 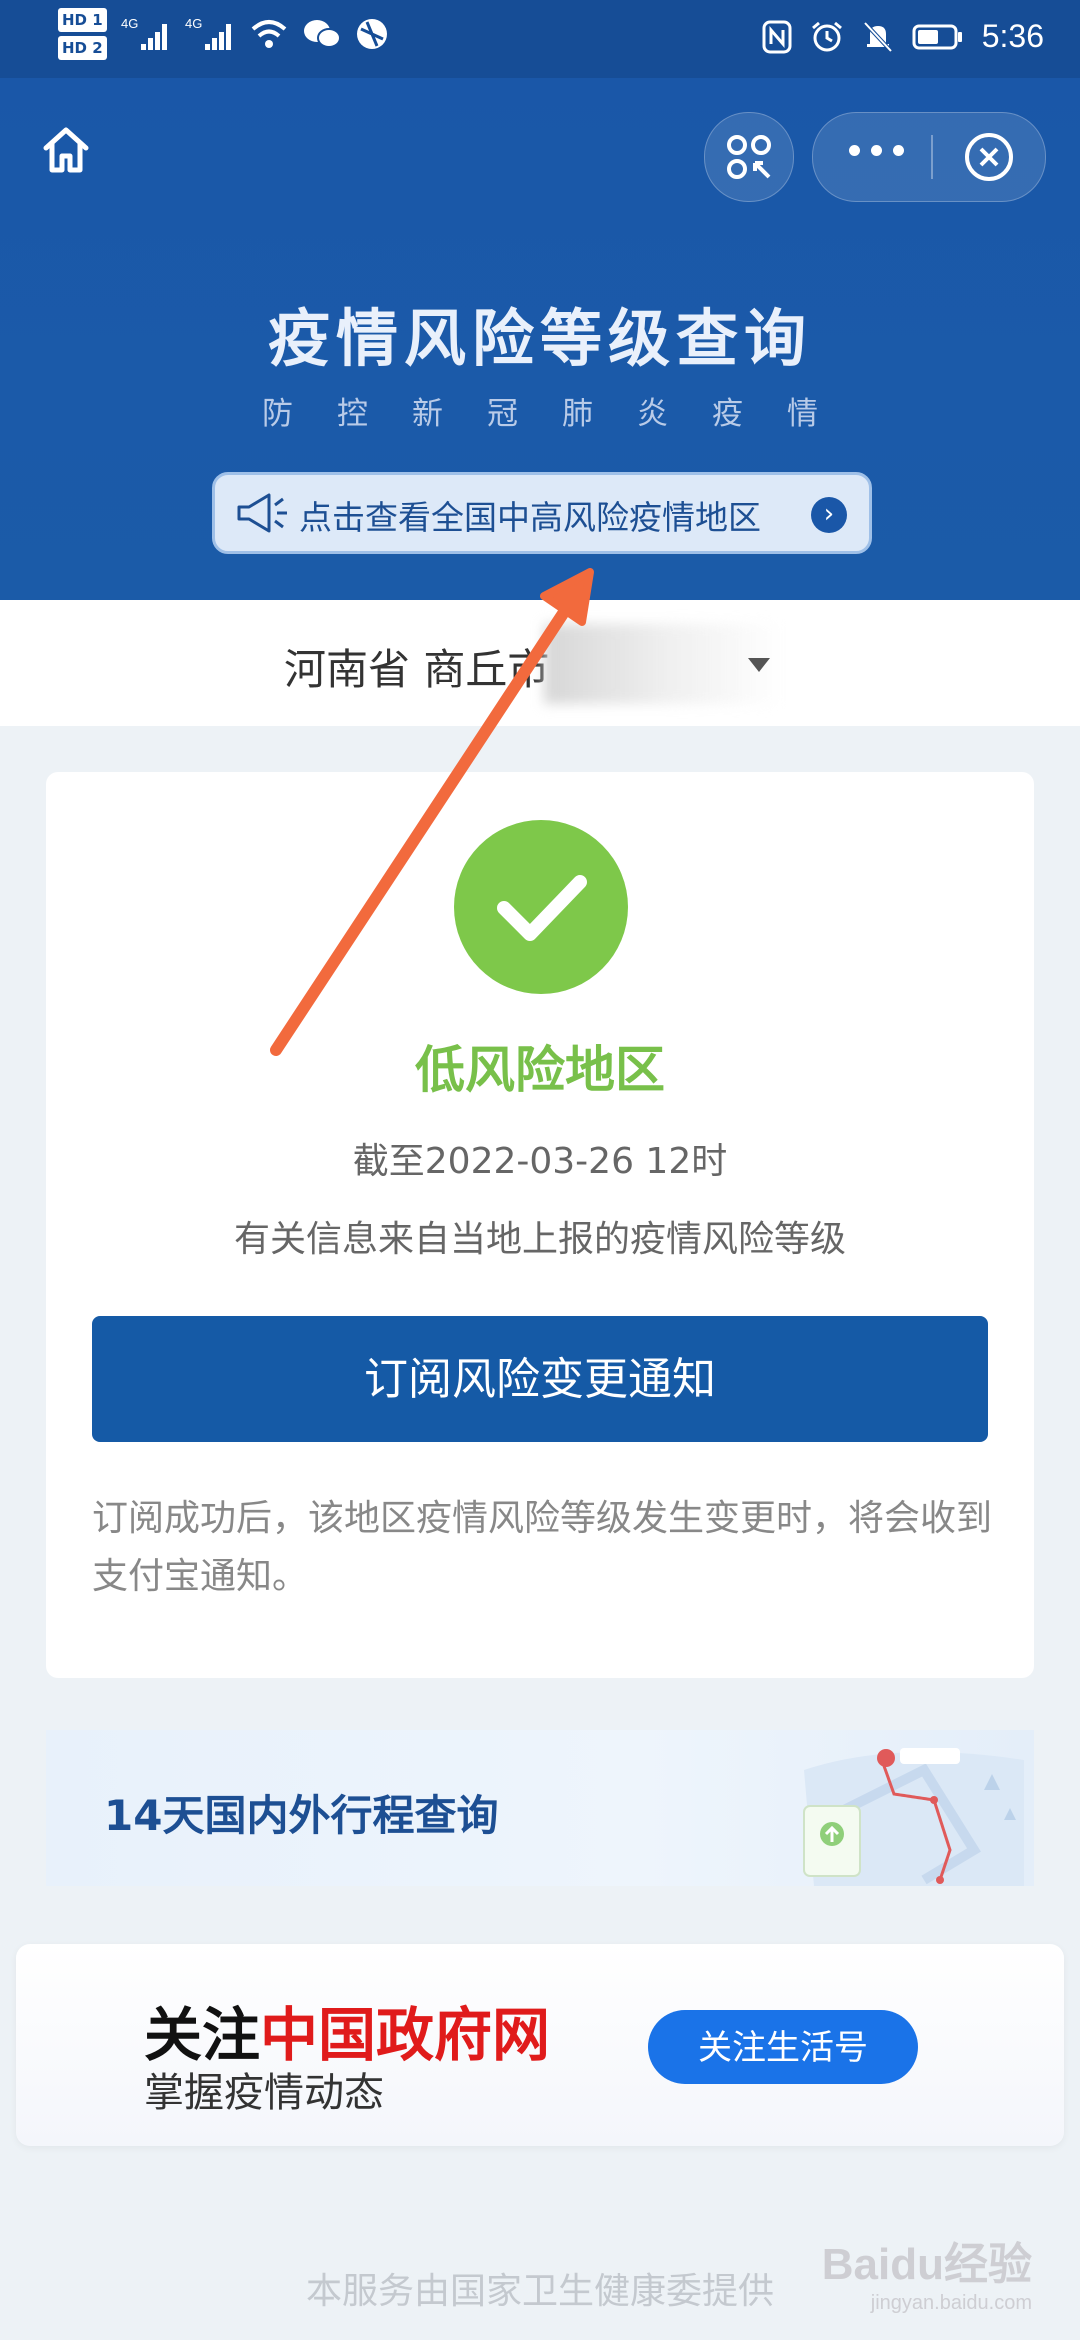 What do you see at coordinates (268, 34) in the screenshot?
I see `wifi-icon` at bounding box center [268, 34].